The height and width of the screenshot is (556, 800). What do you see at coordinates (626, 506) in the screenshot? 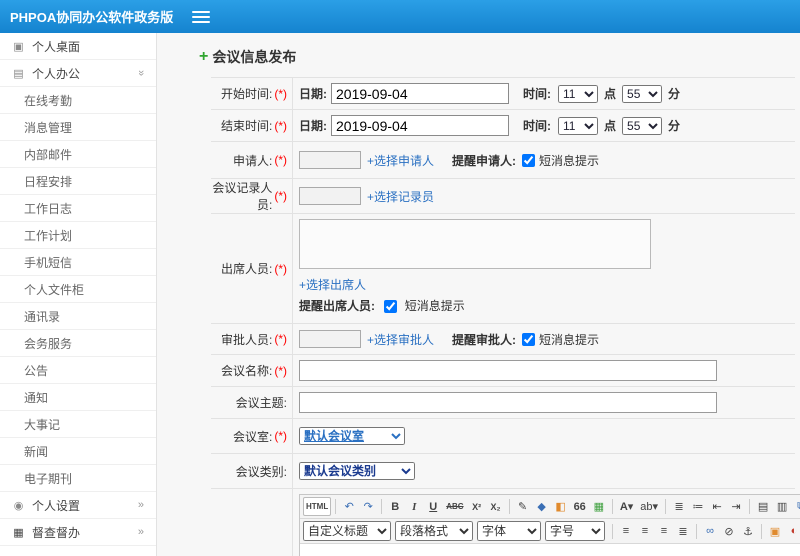
I see `font-color-button: A▾` at bounding box center [626, 506].